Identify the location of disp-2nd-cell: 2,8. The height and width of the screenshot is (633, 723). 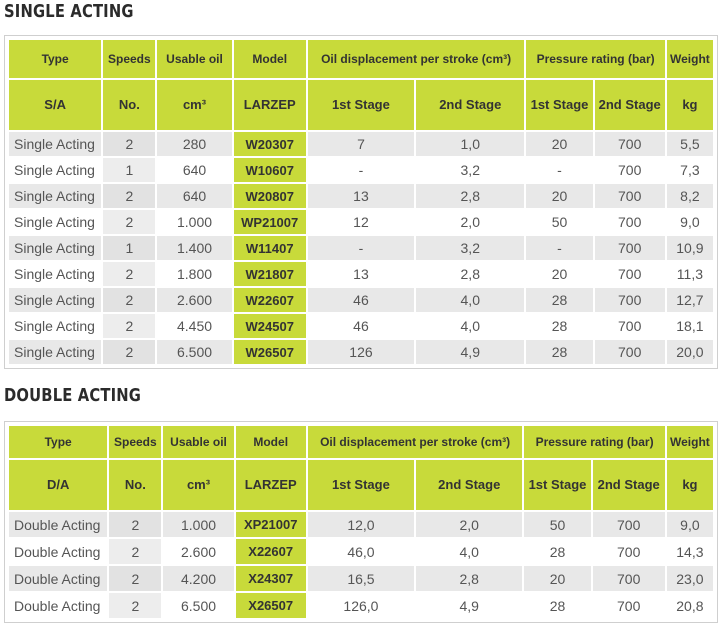
(470, 274).